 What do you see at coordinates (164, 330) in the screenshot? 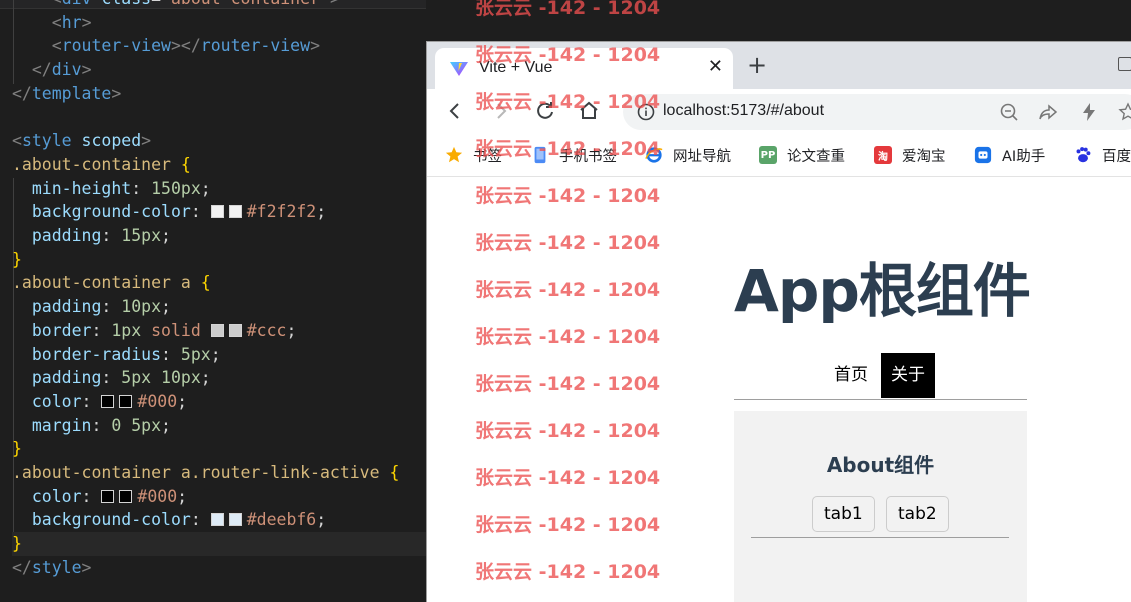
I see `code-line: border: 1px solid #ccc;` at bounding box center [164, 330].